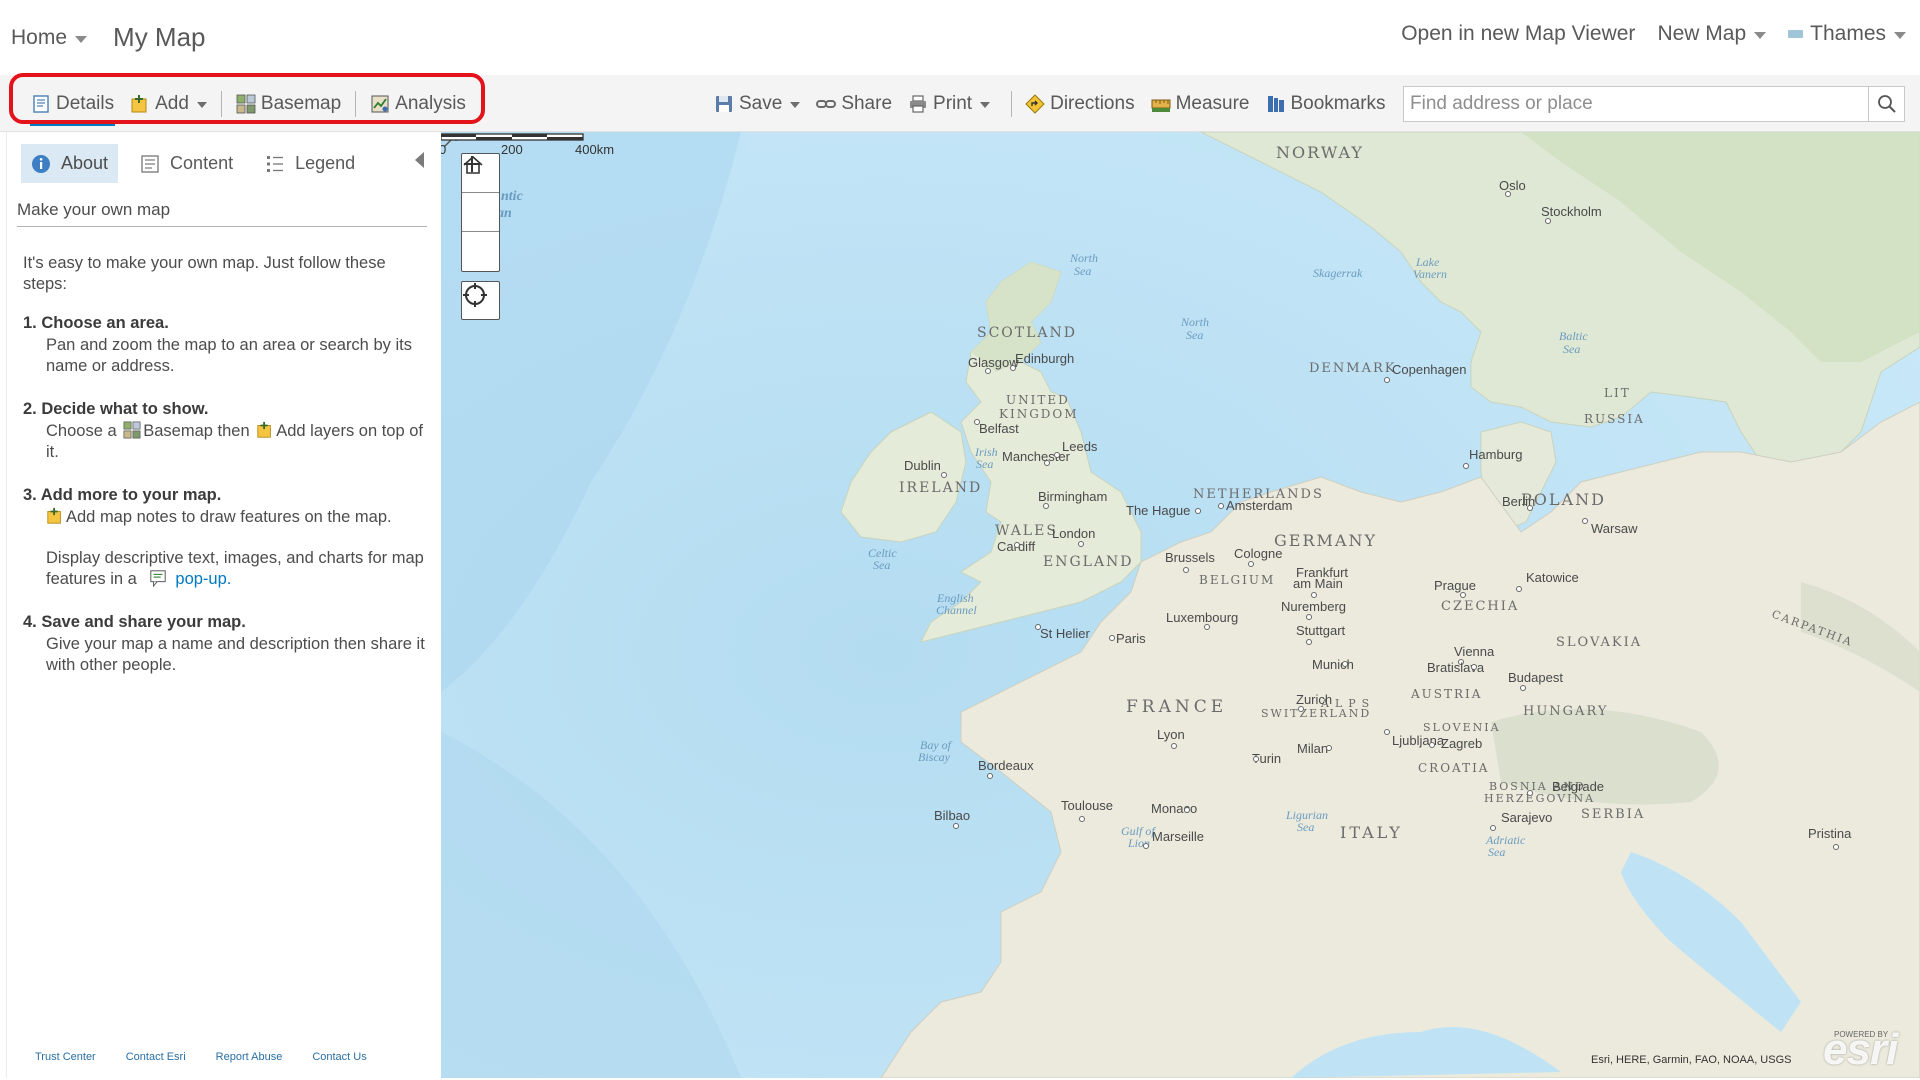  I want to click on tab-legend-label: Legend, so click(325, 163).